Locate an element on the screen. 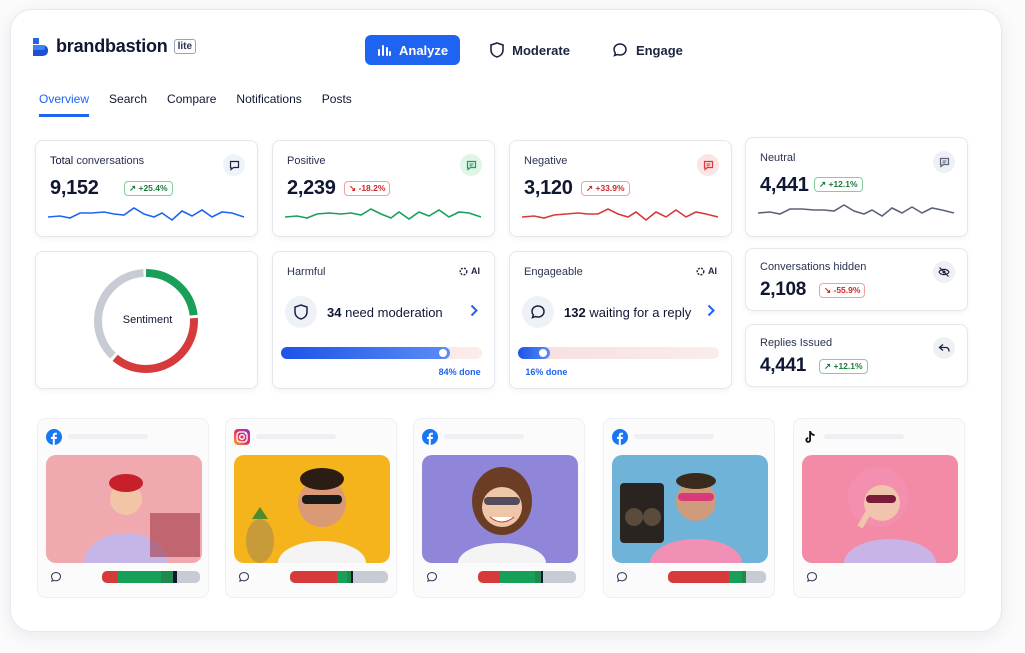 This screenshot has width=1025, height=653. nav-moderate-button: Moderate is located at coordinates (530, 50).